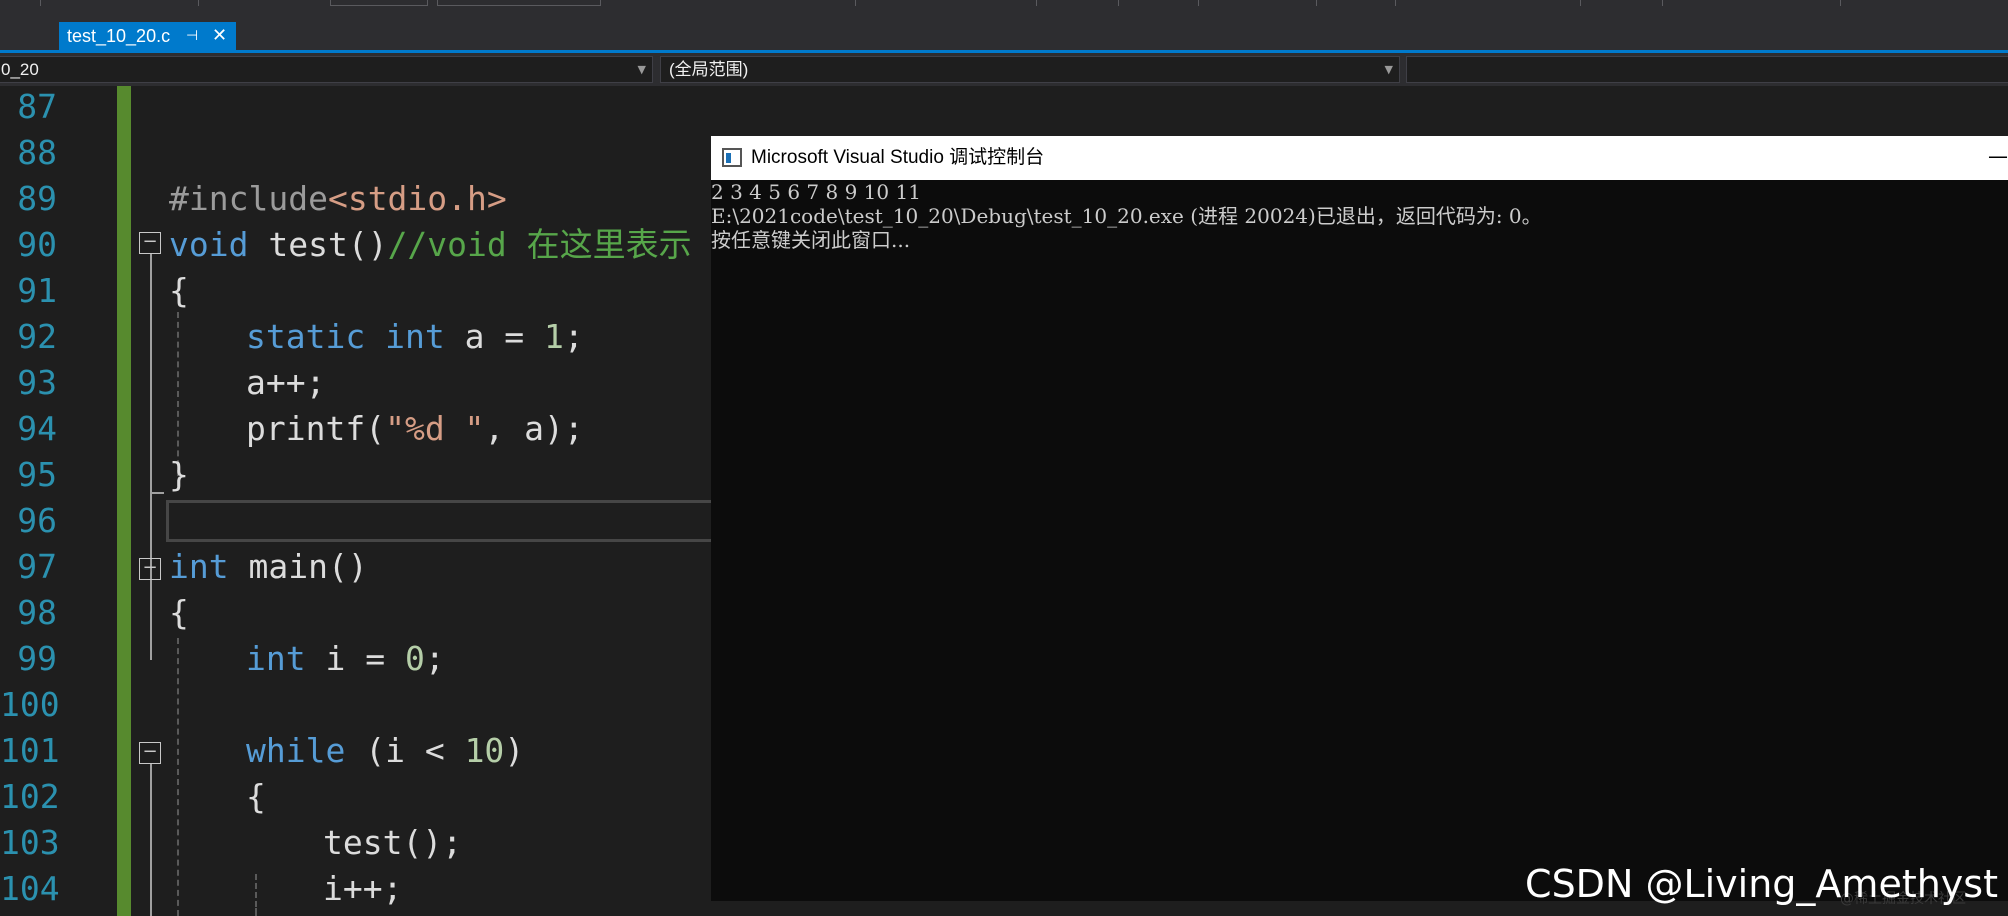  I want to click on code-line-98: {, so click(179, 613).